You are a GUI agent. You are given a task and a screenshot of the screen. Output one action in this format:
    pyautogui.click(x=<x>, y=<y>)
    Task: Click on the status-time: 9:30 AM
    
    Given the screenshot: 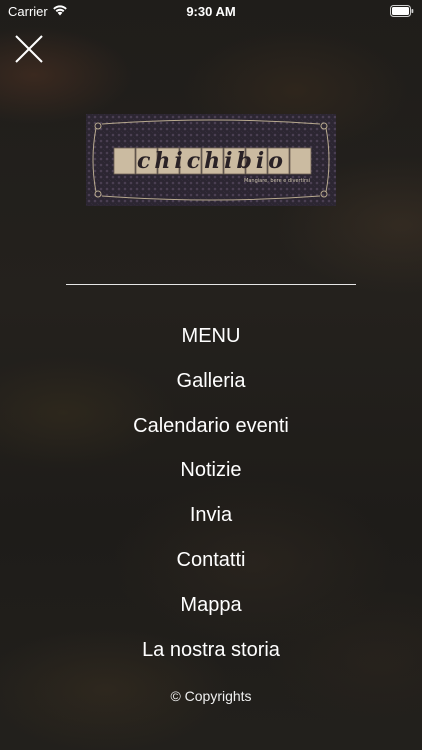 What is the action you would take?
    pyautogui.click(x=211, y=11)
    